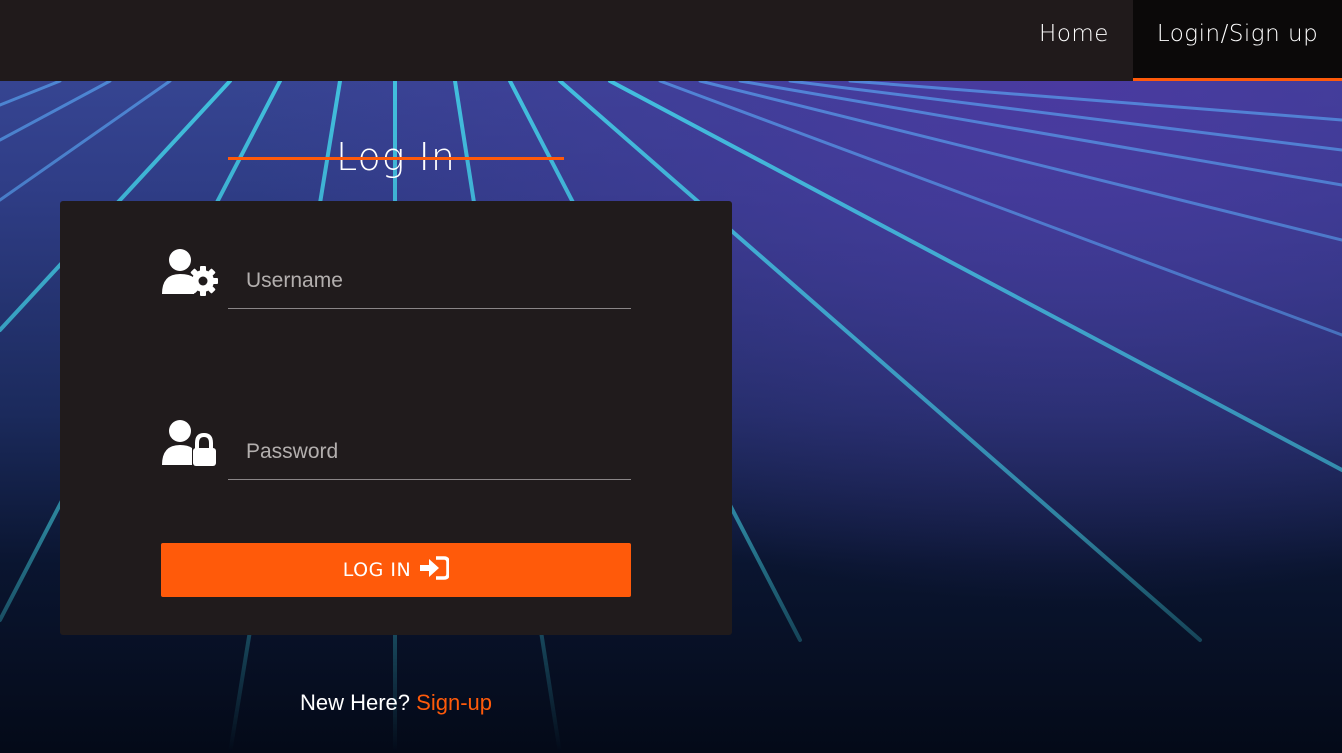 The width and height of the screenshot is (1342, 753). I want to click on user-lock-icon, so click(190, 443).